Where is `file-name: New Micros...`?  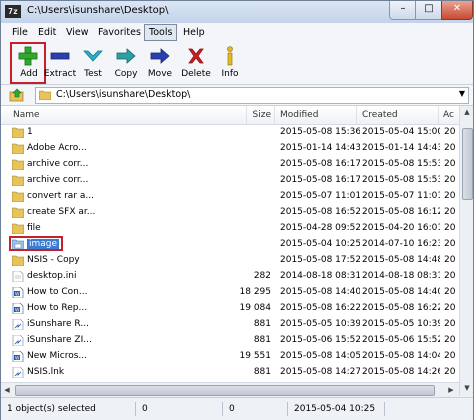
file-name: New Micros... is located at coordinates (57, 356).